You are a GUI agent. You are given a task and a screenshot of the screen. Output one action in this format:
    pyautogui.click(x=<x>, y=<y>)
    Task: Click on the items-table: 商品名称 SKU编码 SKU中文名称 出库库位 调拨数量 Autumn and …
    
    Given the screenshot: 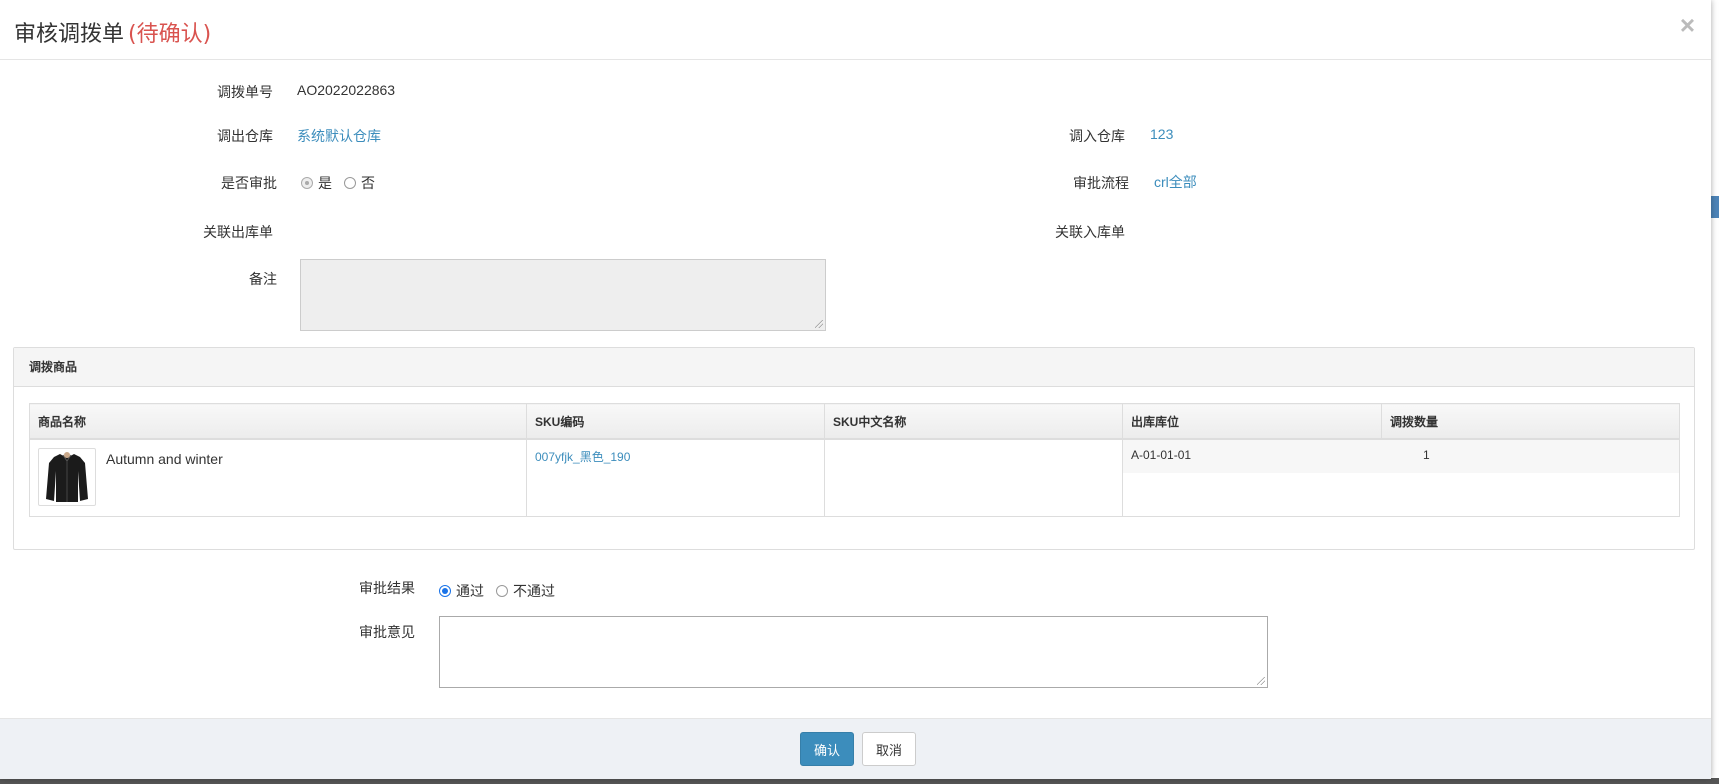 What is the action you would take?
    pyautogui.click(x=854, y=460)
    